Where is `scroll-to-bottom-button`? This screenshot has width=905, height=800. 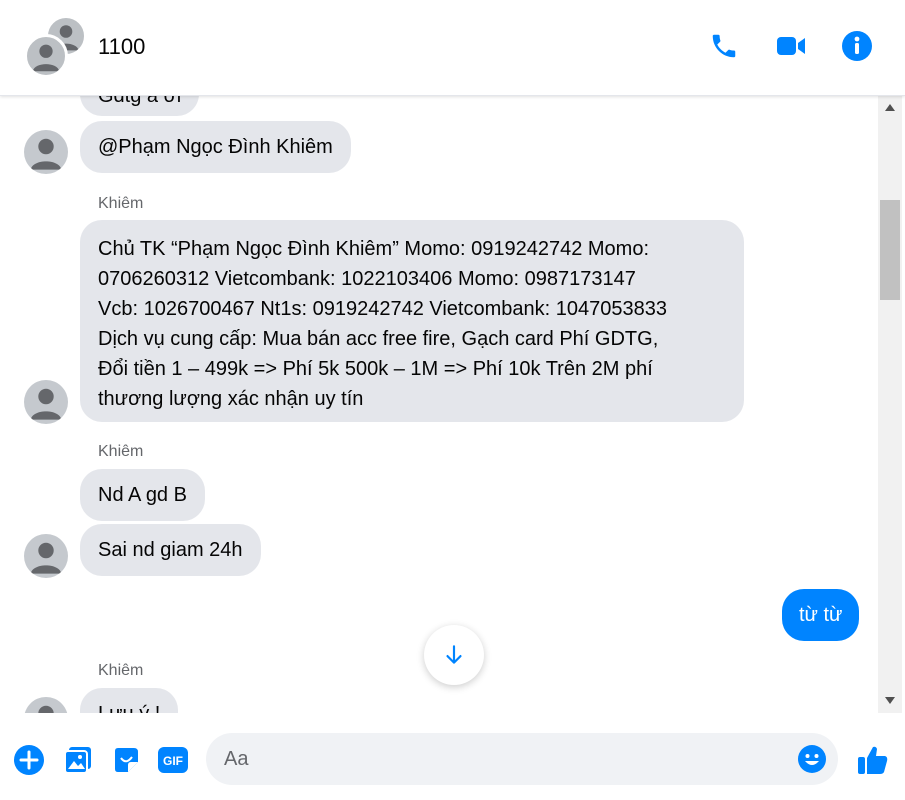
scroll-to-bottom-button is located at coordinates (454, 655).